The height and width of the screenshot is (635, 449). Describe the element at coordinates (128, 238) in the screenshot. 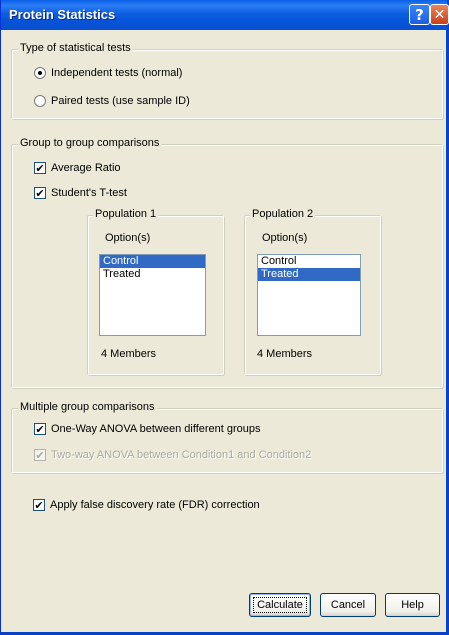

I see `population1-options-label: Option(s)` at that location.